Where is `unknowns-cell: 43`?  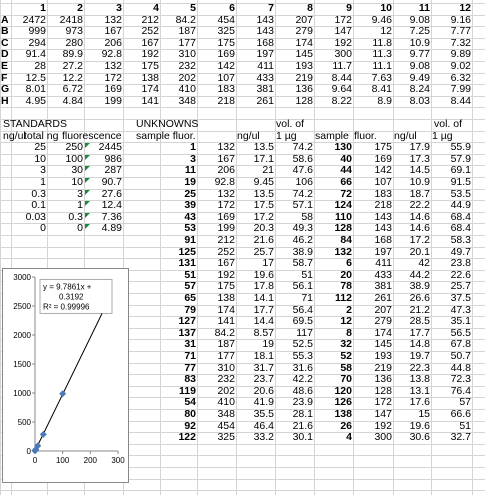
unknowns-cell: 43 is located at coordinates (178, 218).